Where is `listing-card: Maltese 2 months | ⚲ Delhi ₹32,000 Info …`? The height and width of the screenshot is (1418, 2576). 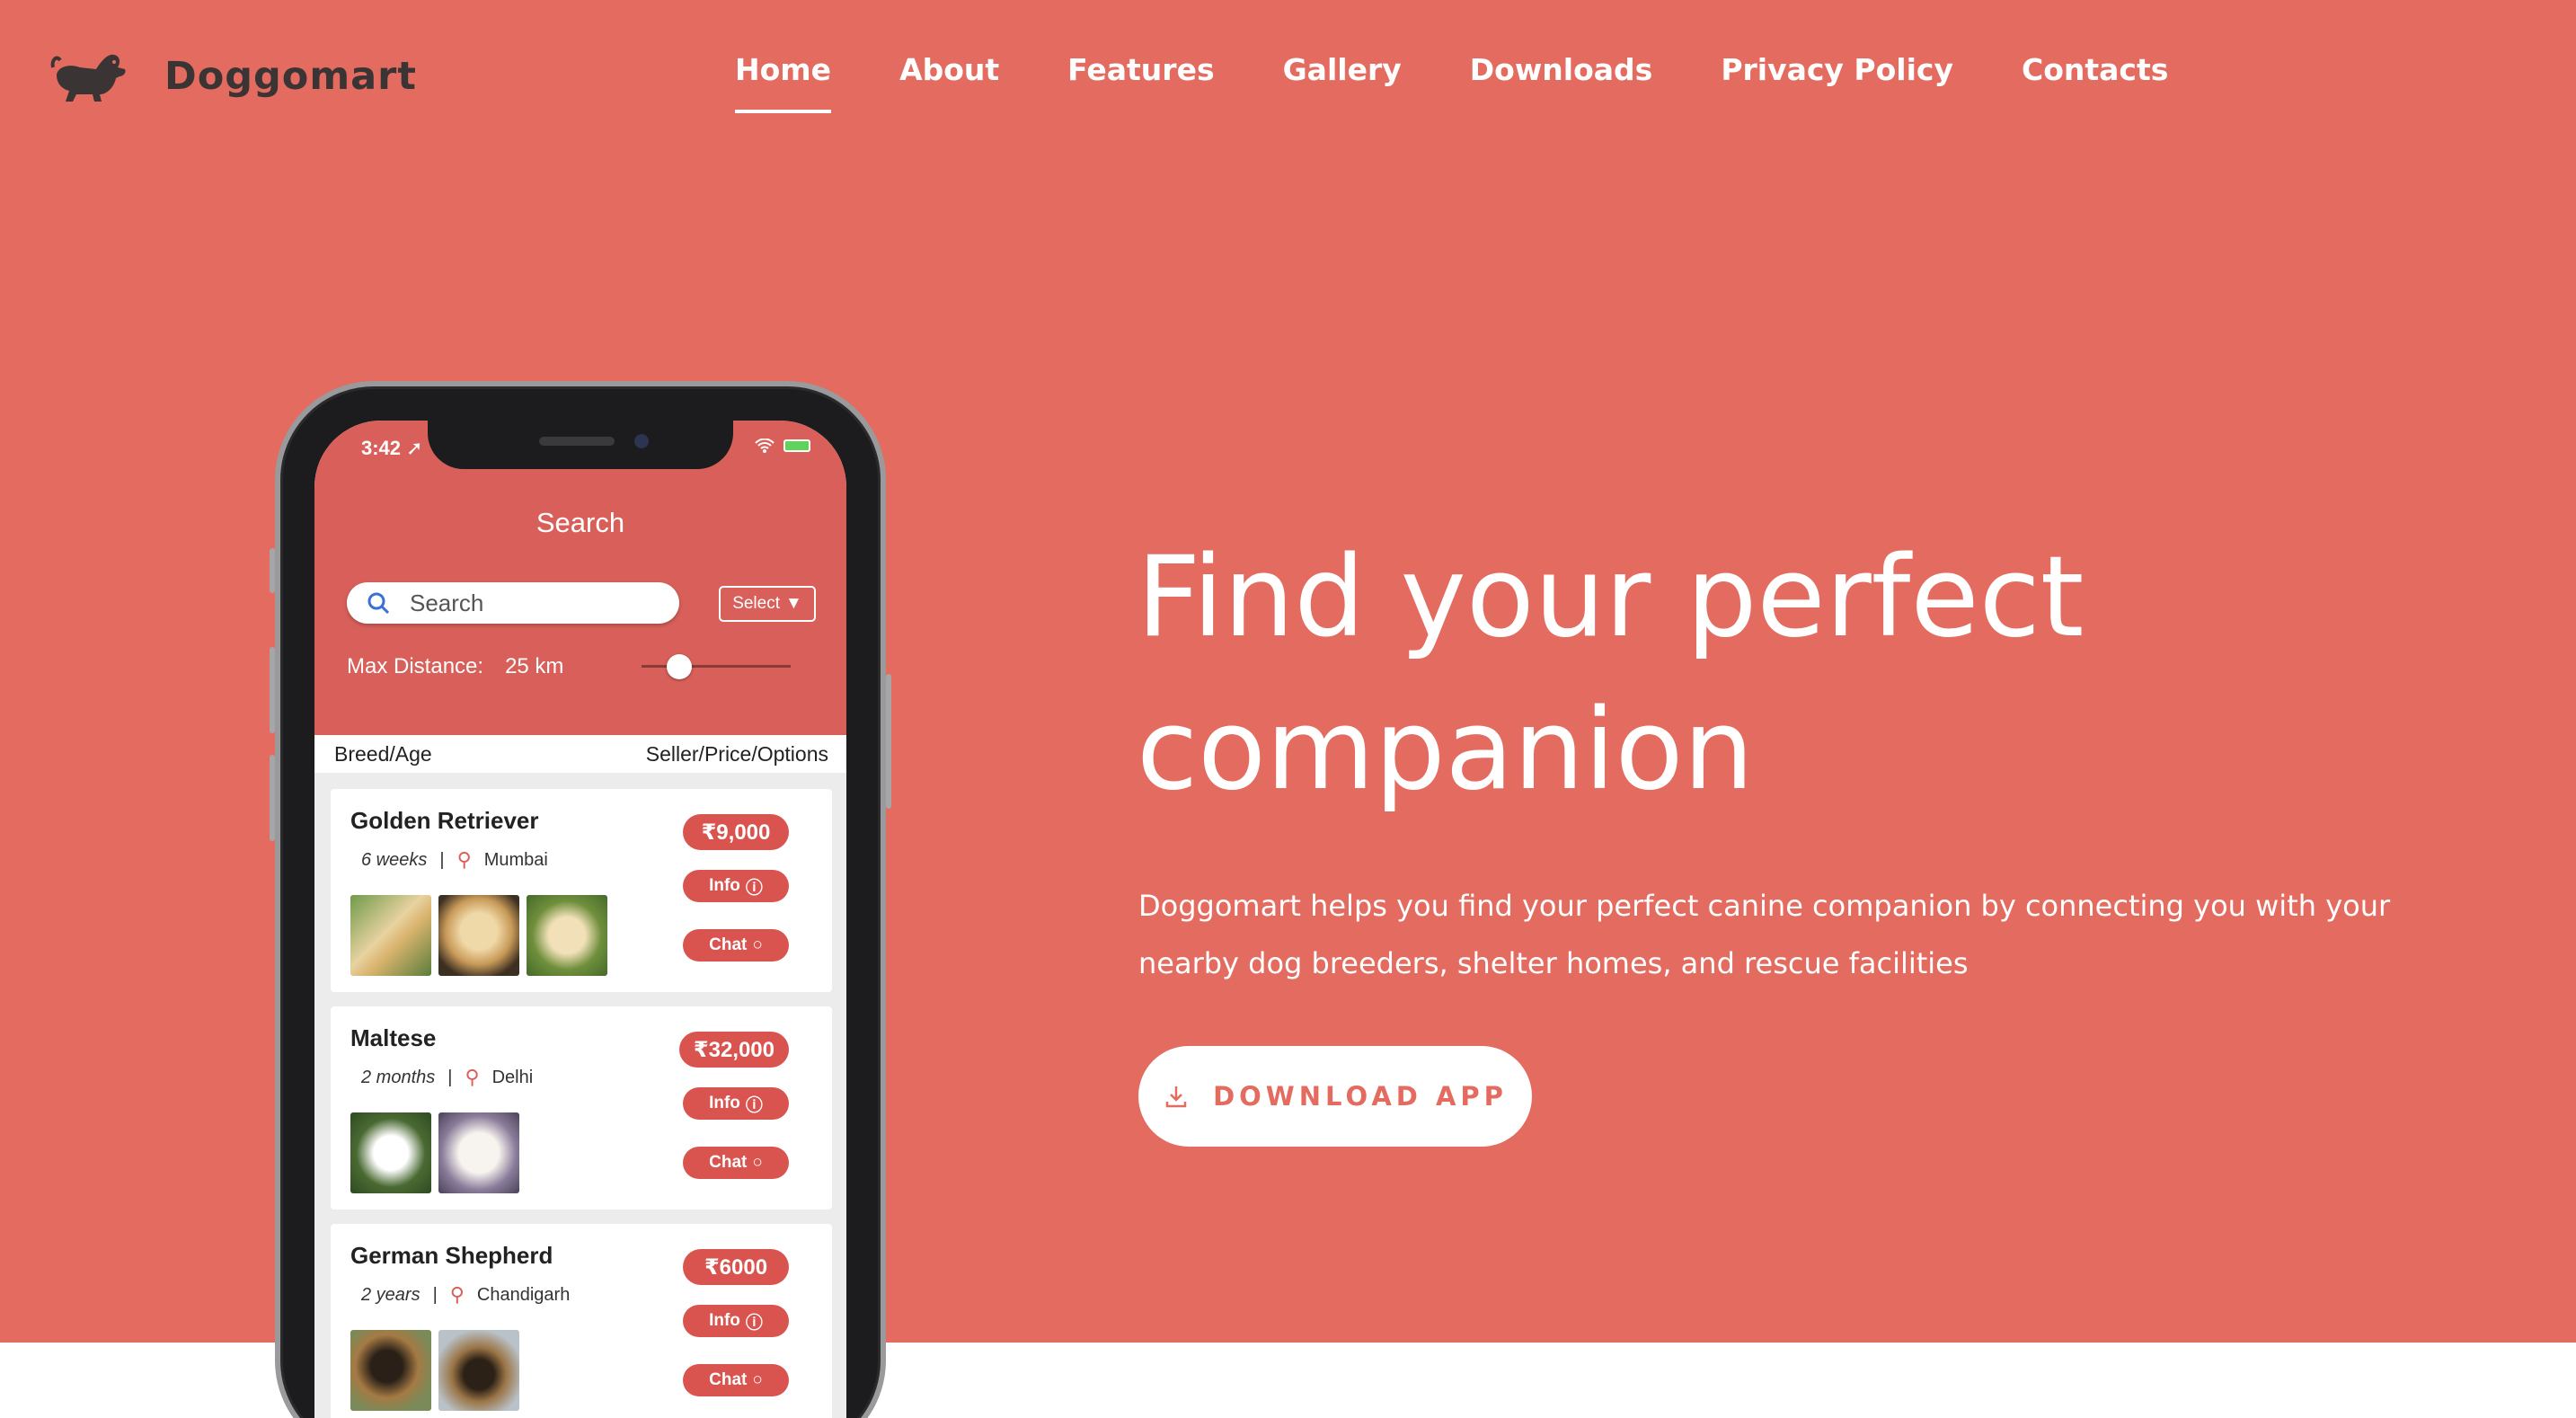
listing-card: Maltese 2 months | ⚲ Delhi ₹32,000 Info … is located at coordinates (582, 1108).